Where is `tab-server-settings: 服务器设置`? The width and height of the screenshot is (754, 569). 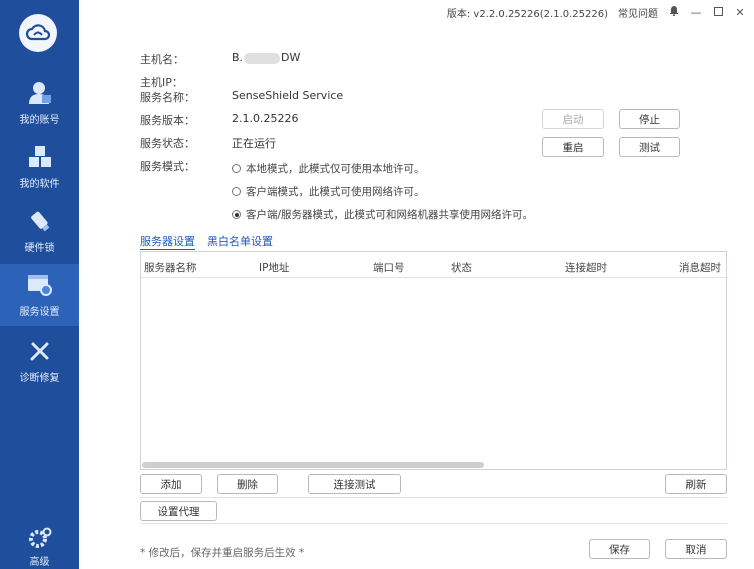
tab-server-settings: 服务器设置 is located at coordinates (167, 241).